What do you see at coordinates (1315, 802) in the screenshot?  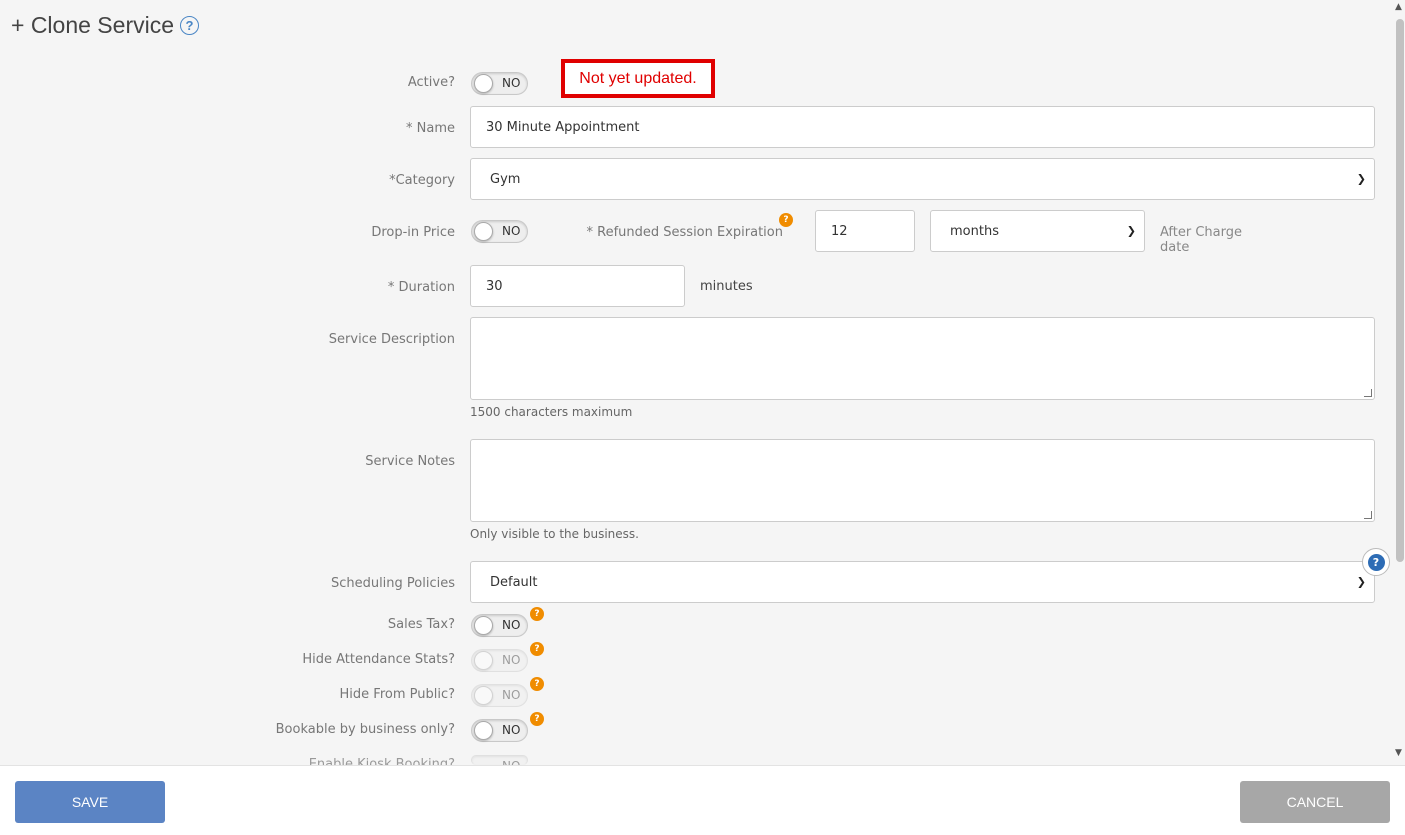 I see `cancel-button: CANCEL` at bounding box center [1315, 802].